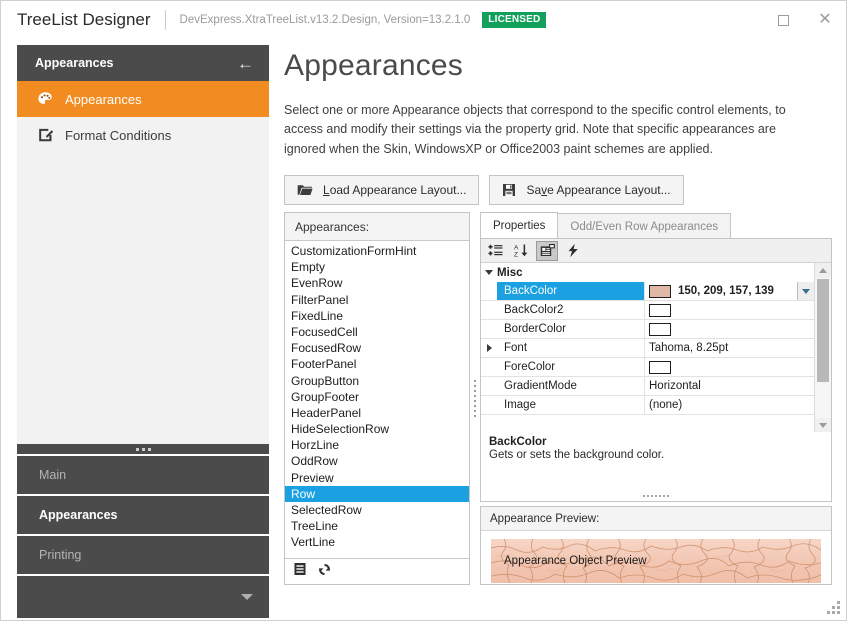  Describe the element at coordinates (729, 405) in the screenshot. I see `property-value: (none)` at that location.